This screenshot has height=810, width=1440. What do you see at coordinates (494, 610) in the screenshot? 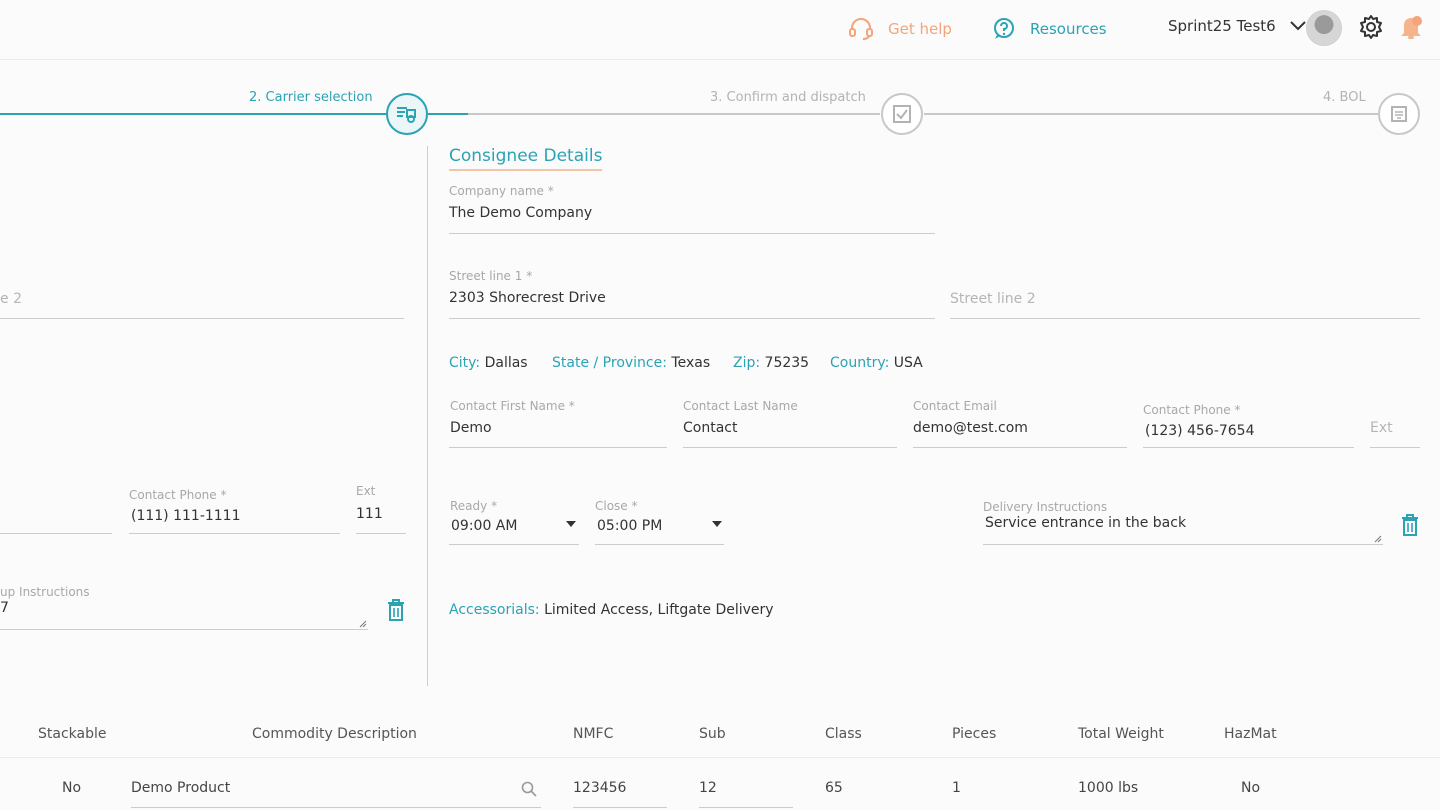
I see `accessorials-label: Accessorials:` at bounding box center [494, 610].